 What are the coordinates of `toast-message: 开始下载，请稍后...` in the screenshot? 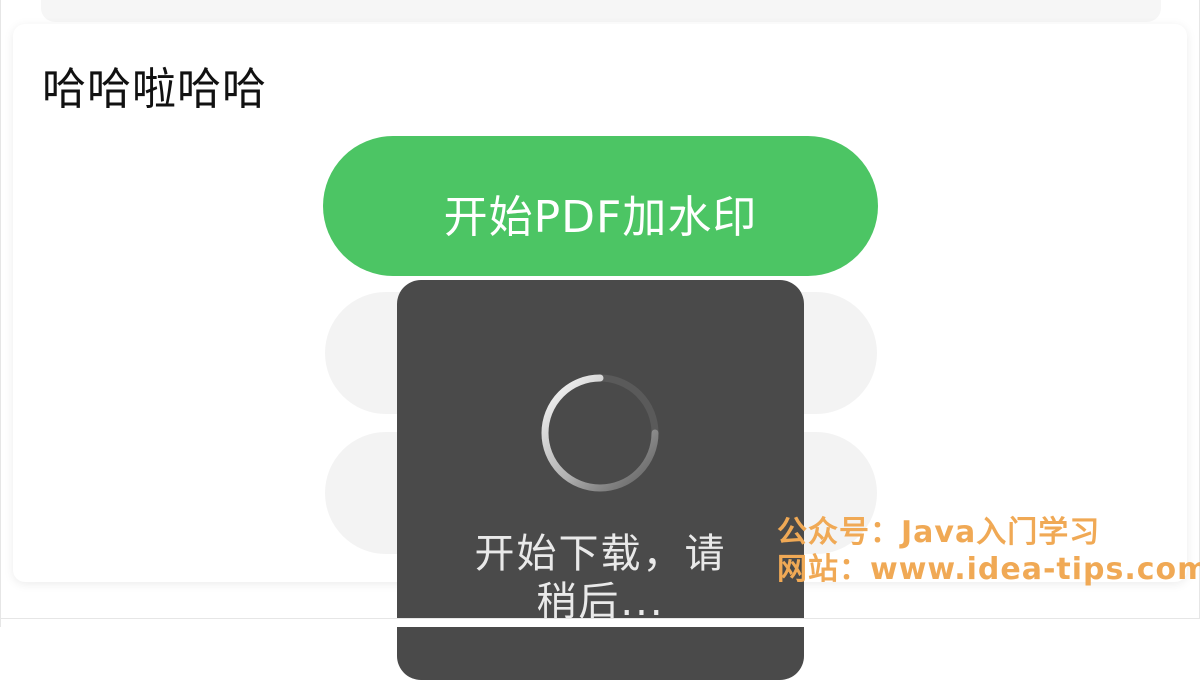 It's located at (600, 578).